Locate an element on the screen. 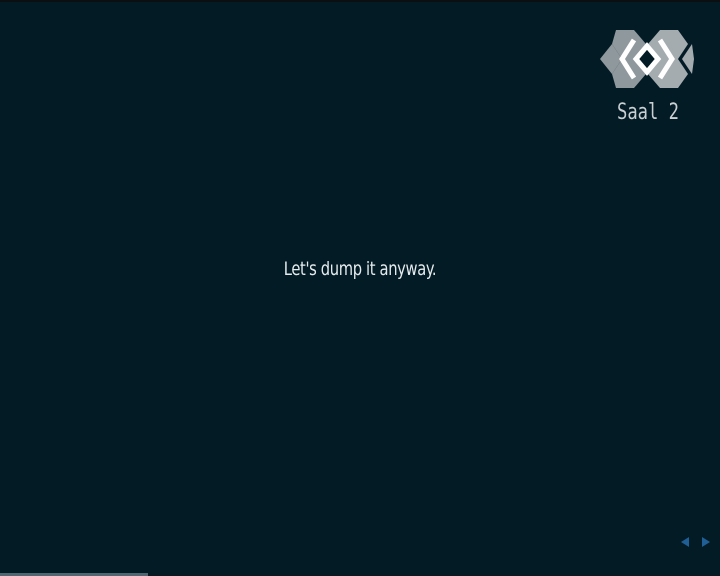  chevron-right-icon is located at coordinates (706, 542).